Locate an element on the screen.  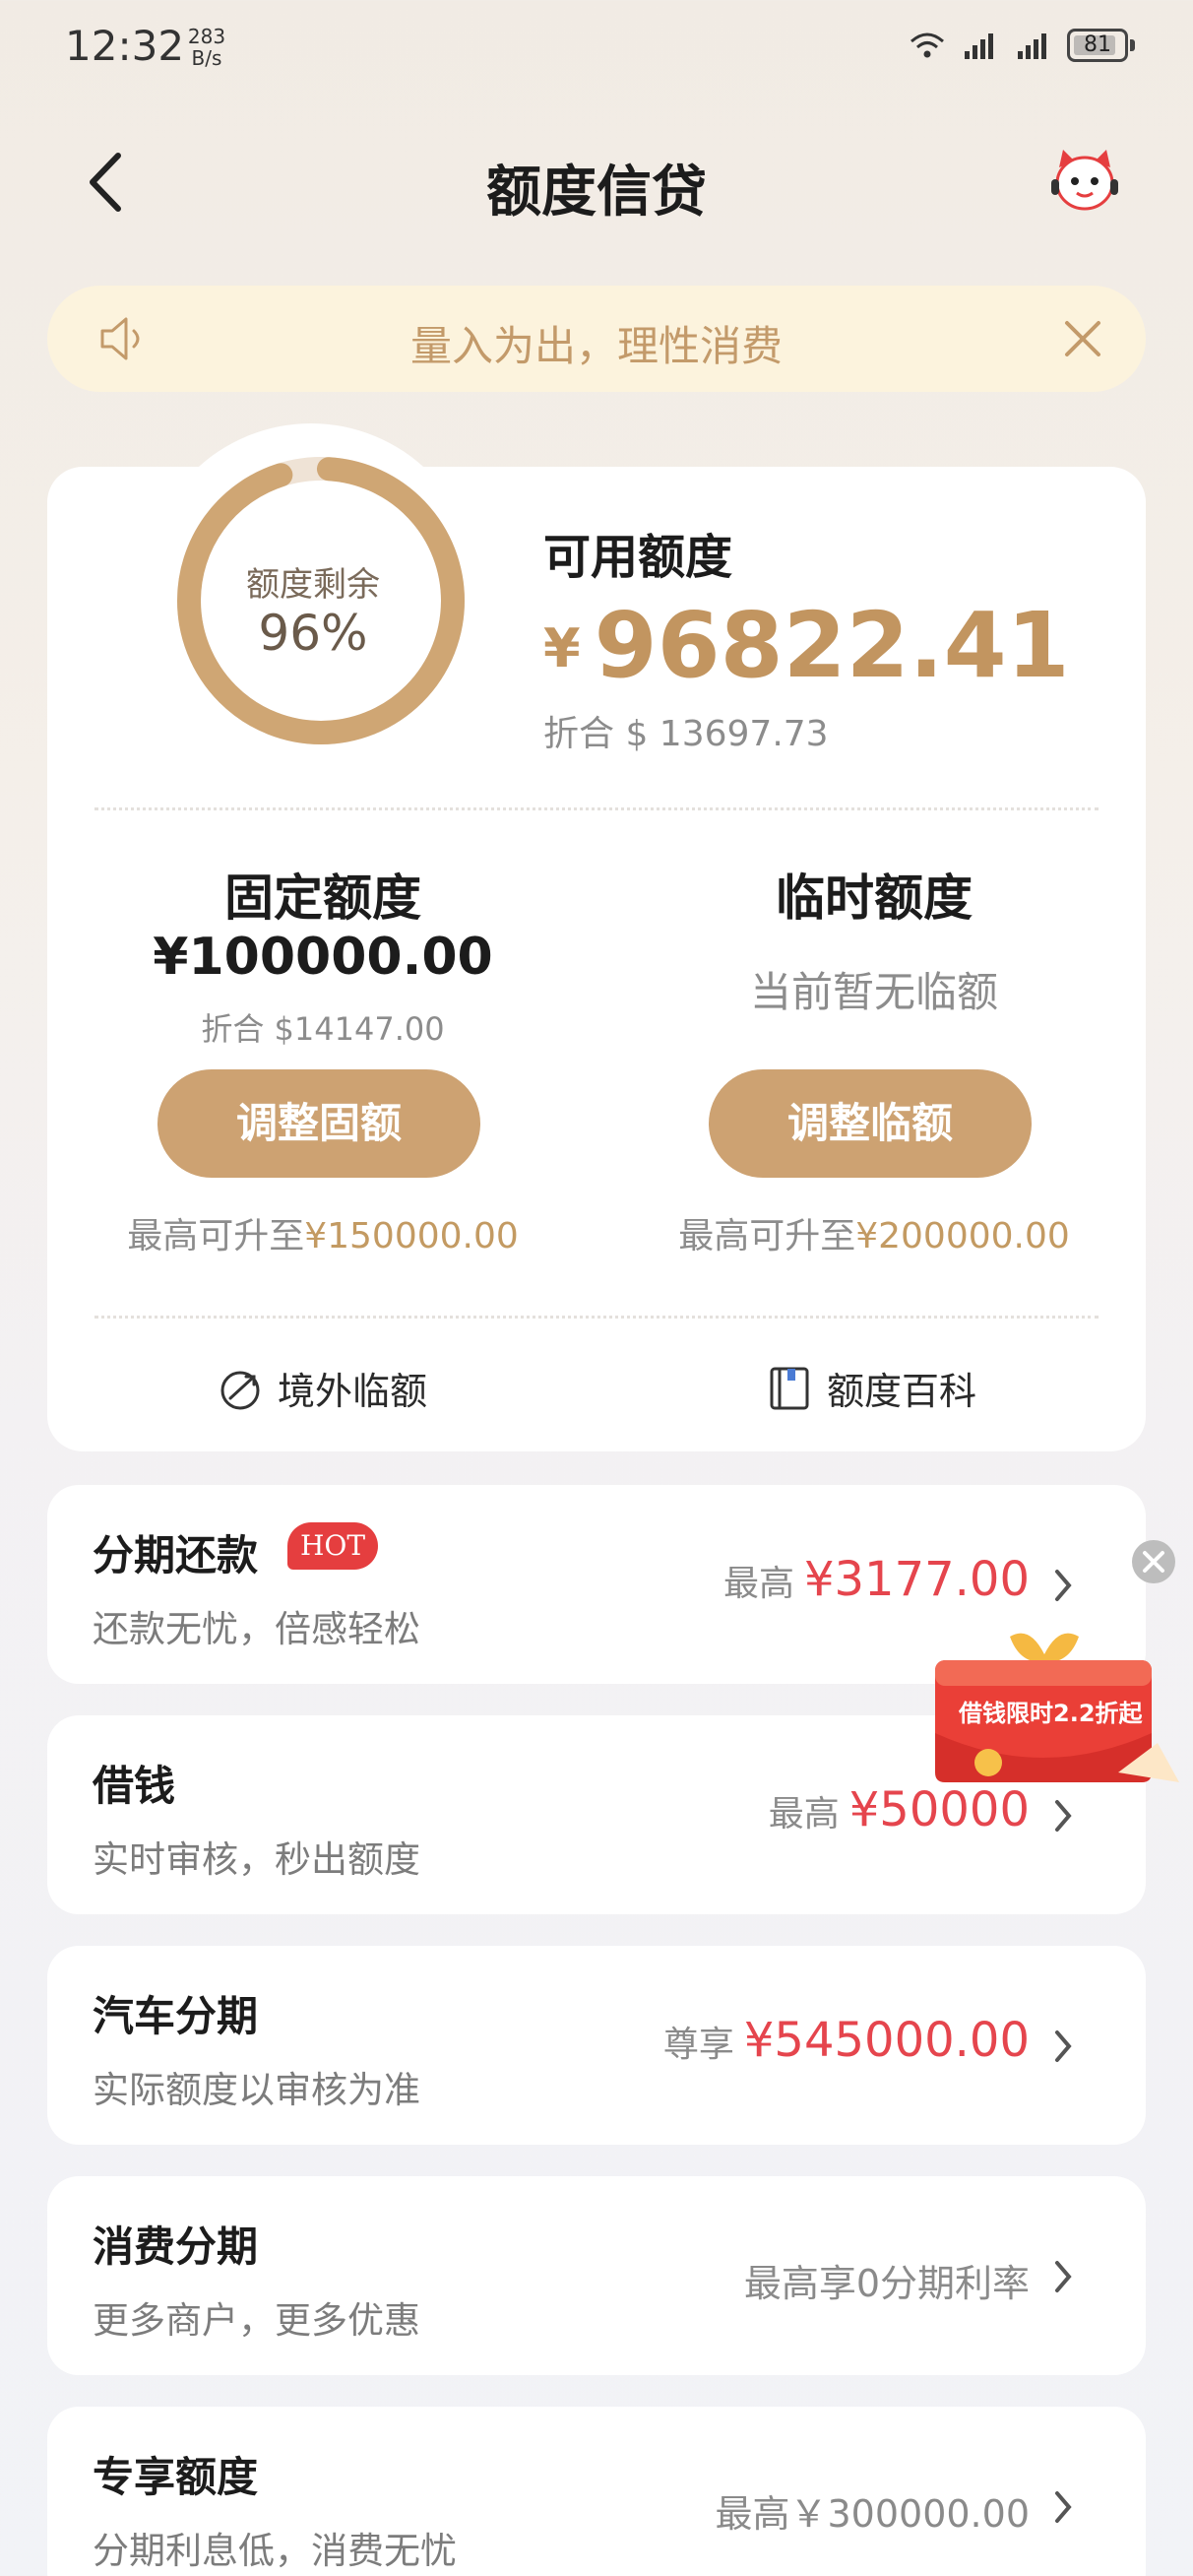
row-title: 借钱 is located at coordinates (134, 1786).